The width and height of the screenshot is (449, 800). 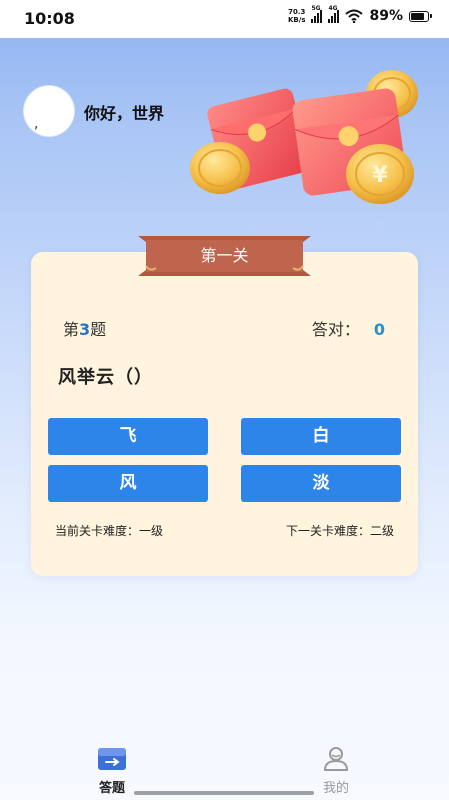 I want to click on question-number: 第3题, so click(x=84, y=328).